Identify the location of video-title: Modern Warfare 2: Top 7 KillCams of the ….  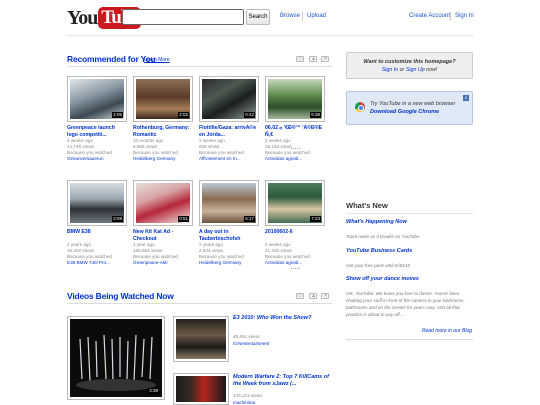
(283, 381).